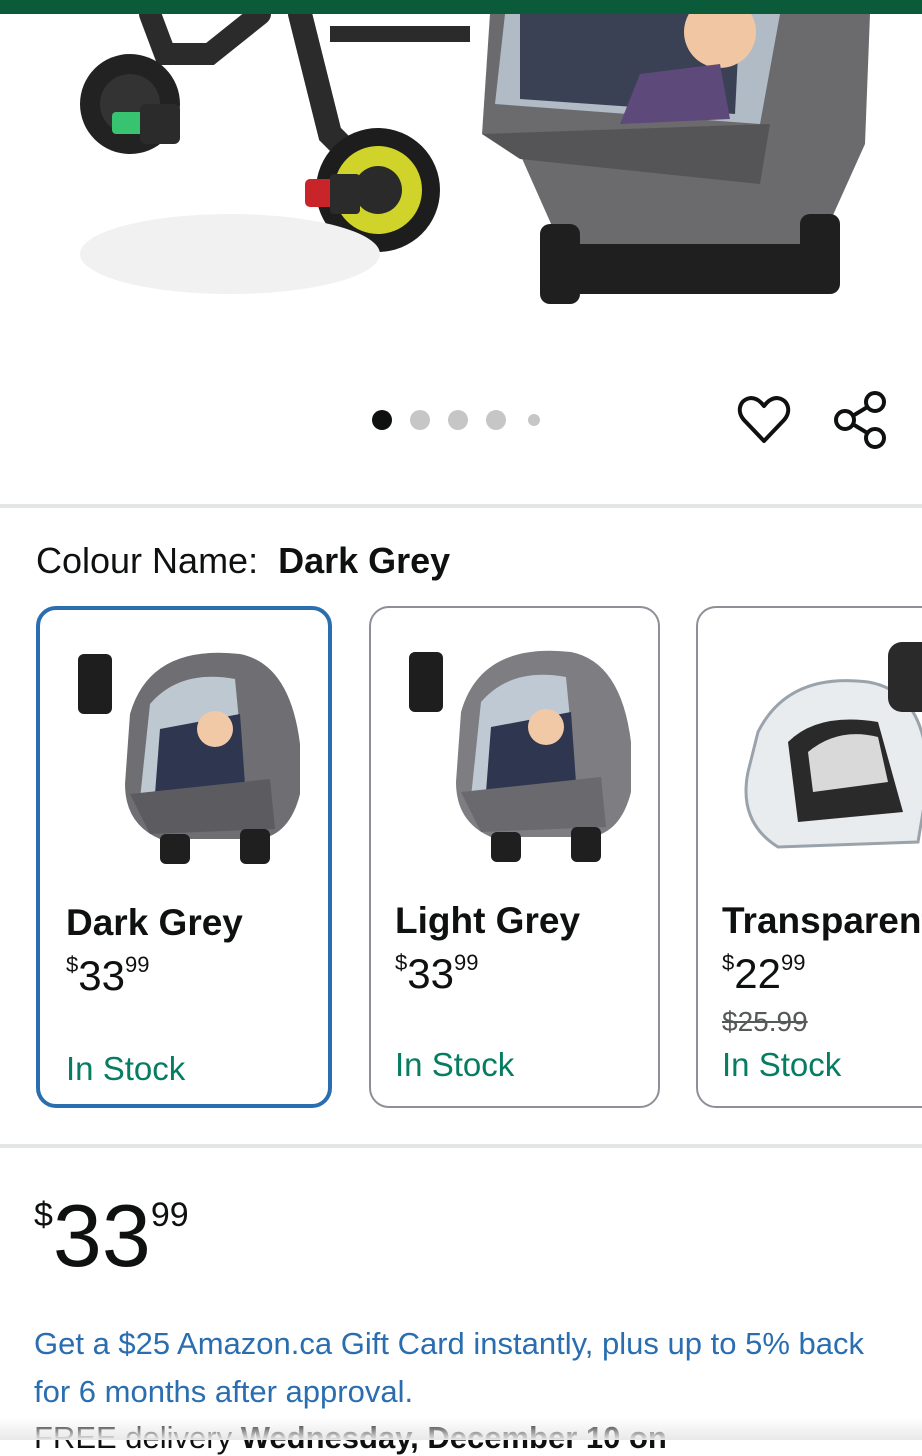  What do you see at coordinates (461, 7) in the screenshot?
I see `top-status-strip` at bounding box center [461, 7].